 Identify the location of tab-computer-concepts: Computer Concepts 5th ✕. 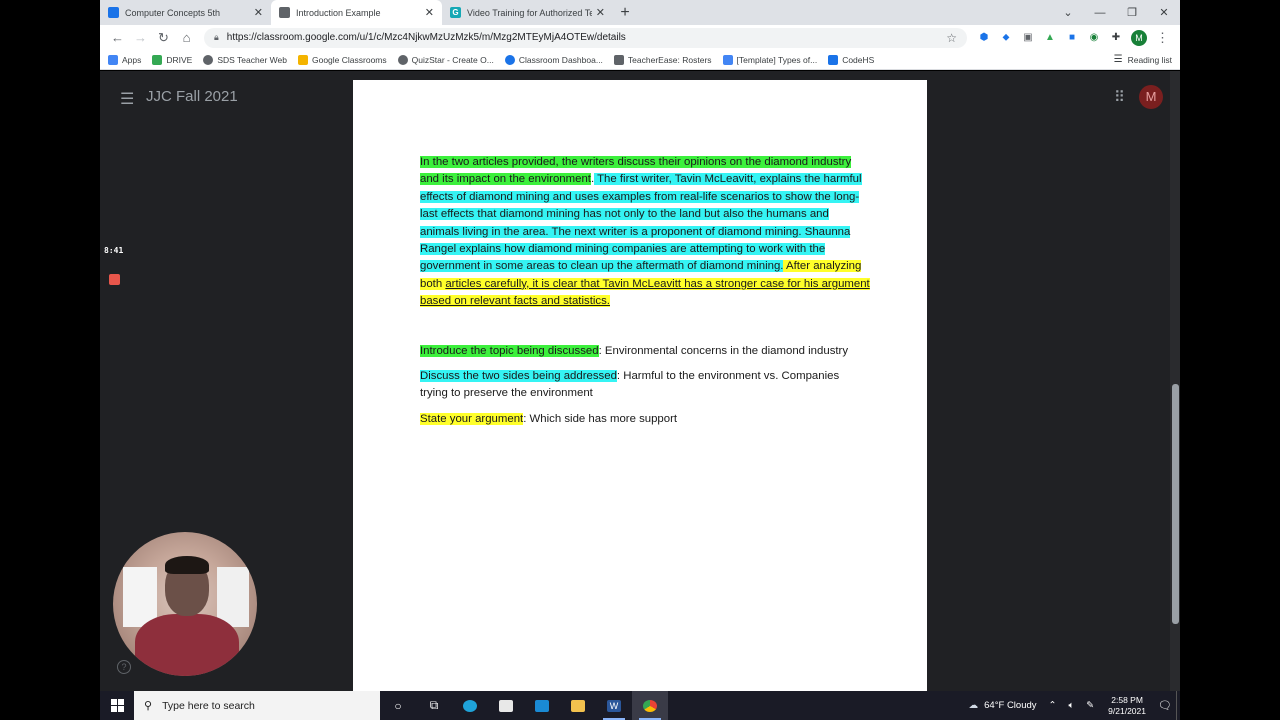
(185, 12).